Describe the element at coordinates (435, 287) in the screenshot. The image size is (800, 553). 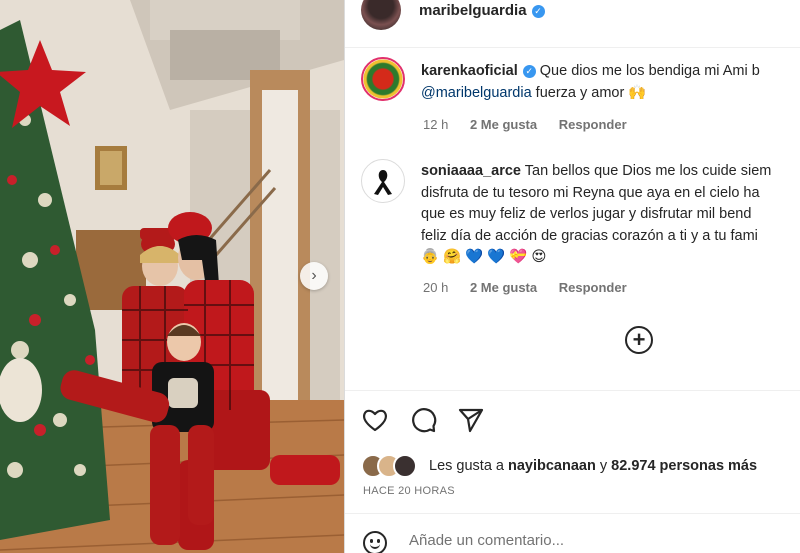
I see `comment-time: 20 h` at that location.